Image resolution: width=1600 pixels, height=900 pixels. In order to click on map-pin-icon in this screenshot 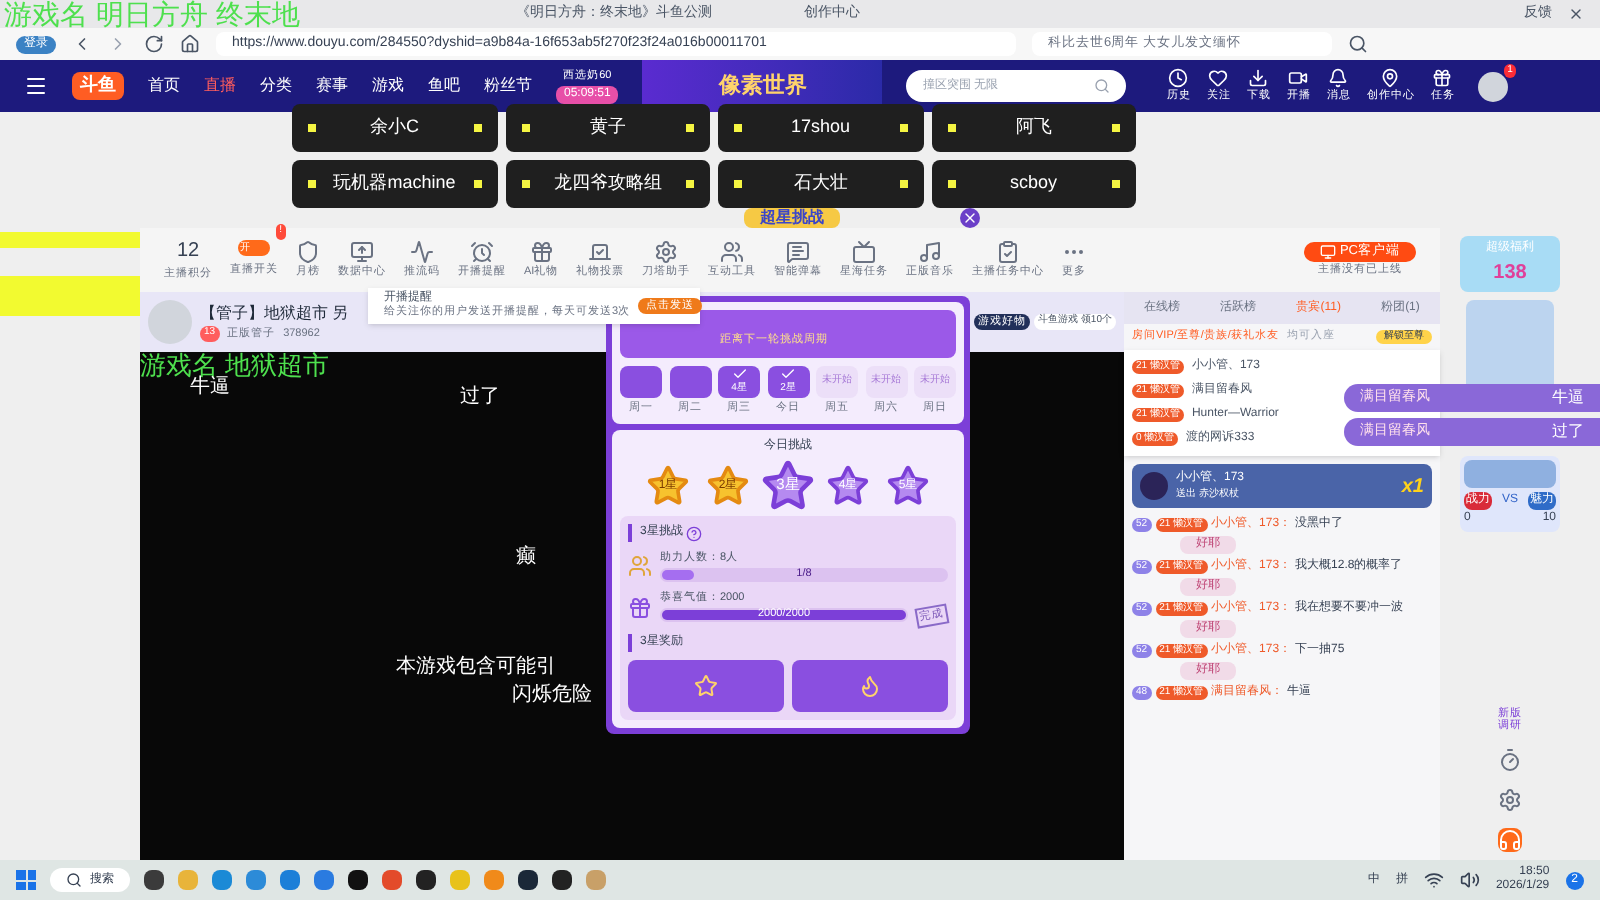, I will do `click(1390, 77)`.